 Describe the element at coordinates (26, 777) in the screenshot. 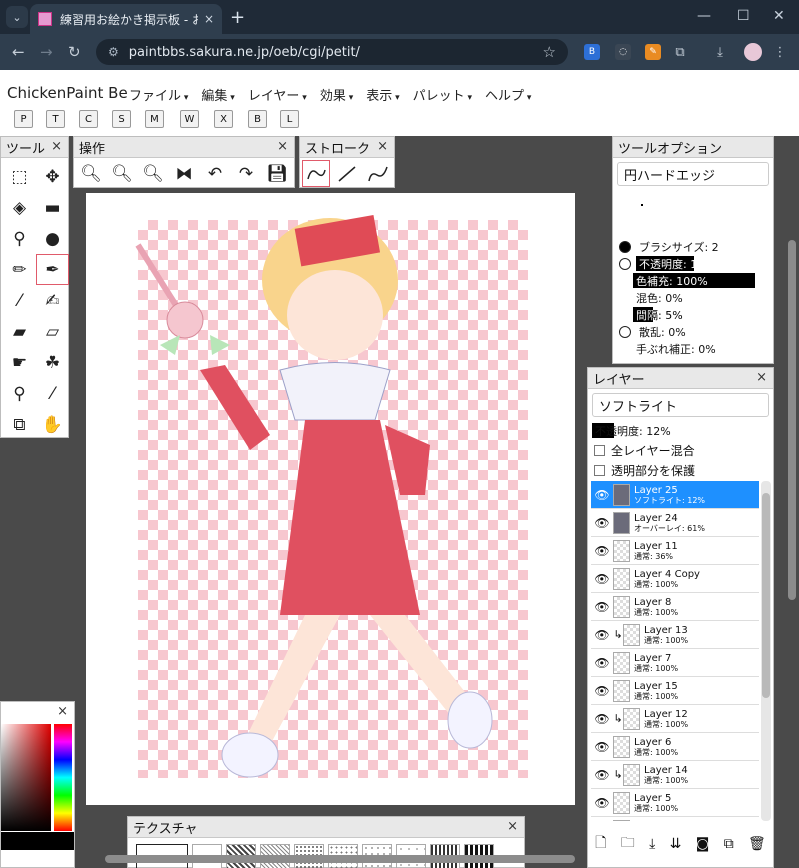

I see `saturation-value-picker` at that location.